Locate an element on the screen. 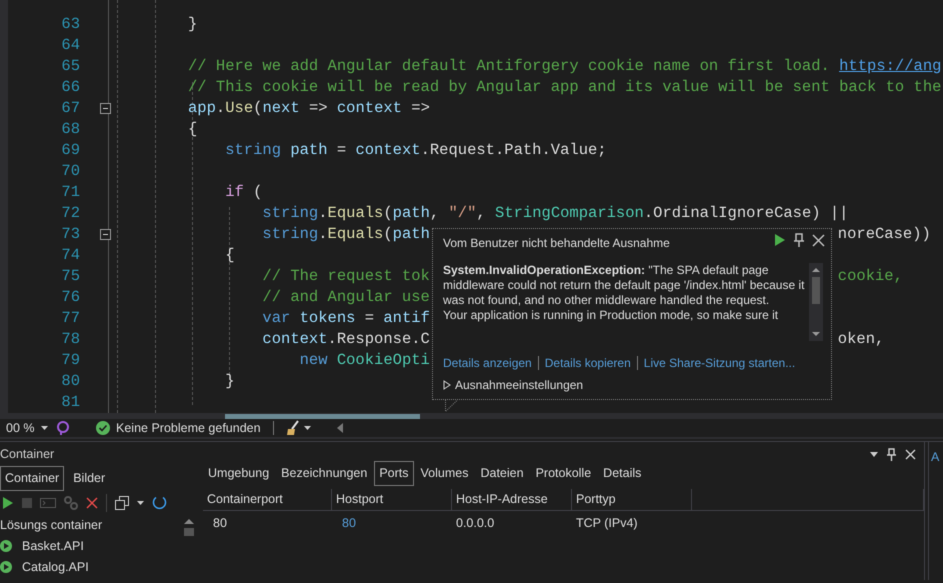  code-line: if ( is located at coordinates (243, 192).